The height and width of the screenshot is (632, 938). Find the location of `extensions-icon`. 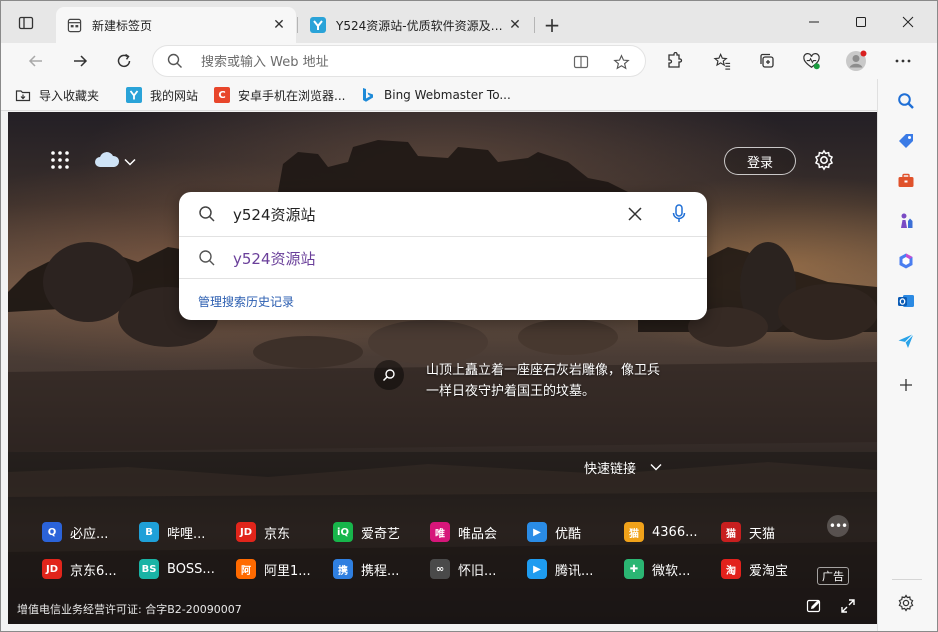

extensions-icon is located at coordinates (674, 61).